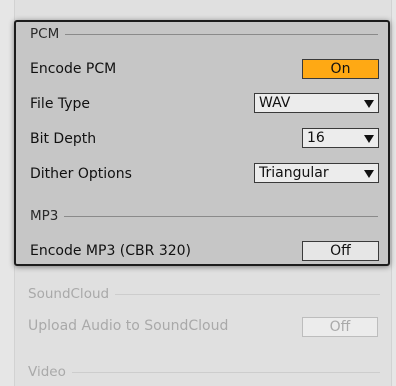 Image resolution: width=396 pixels, height=386 pixels. I want to click on mp3-section-header: MP3, so click(204, 216).